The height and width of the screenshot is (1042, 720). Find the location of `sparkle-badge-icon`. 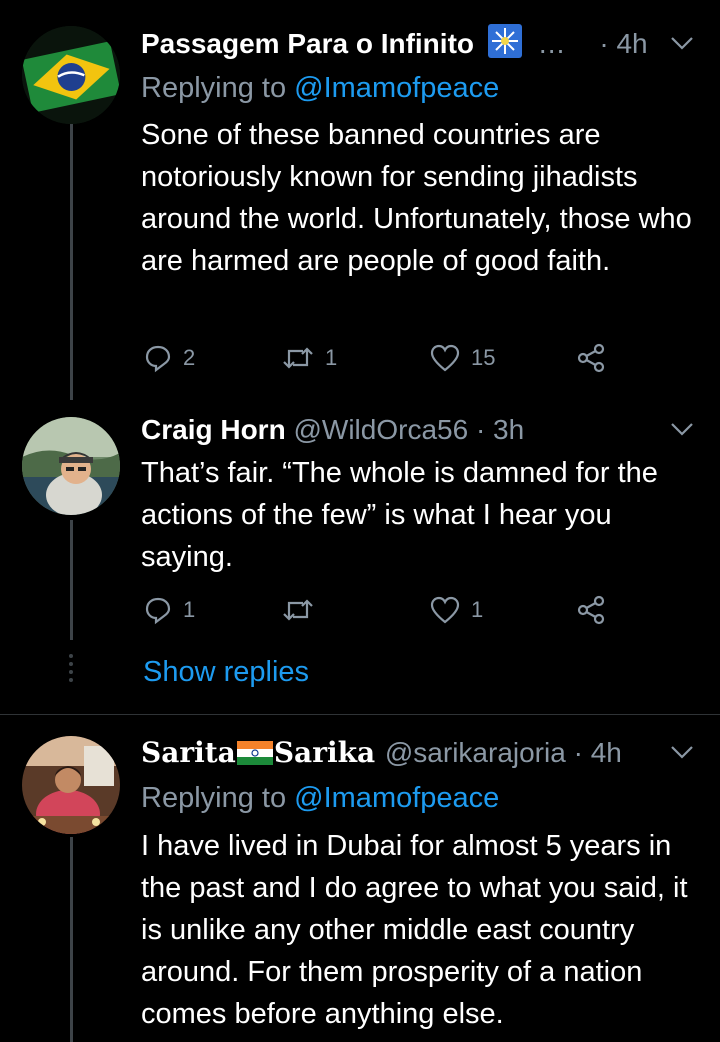

sparkle-badge-icon is located at coordinates (504, 46).